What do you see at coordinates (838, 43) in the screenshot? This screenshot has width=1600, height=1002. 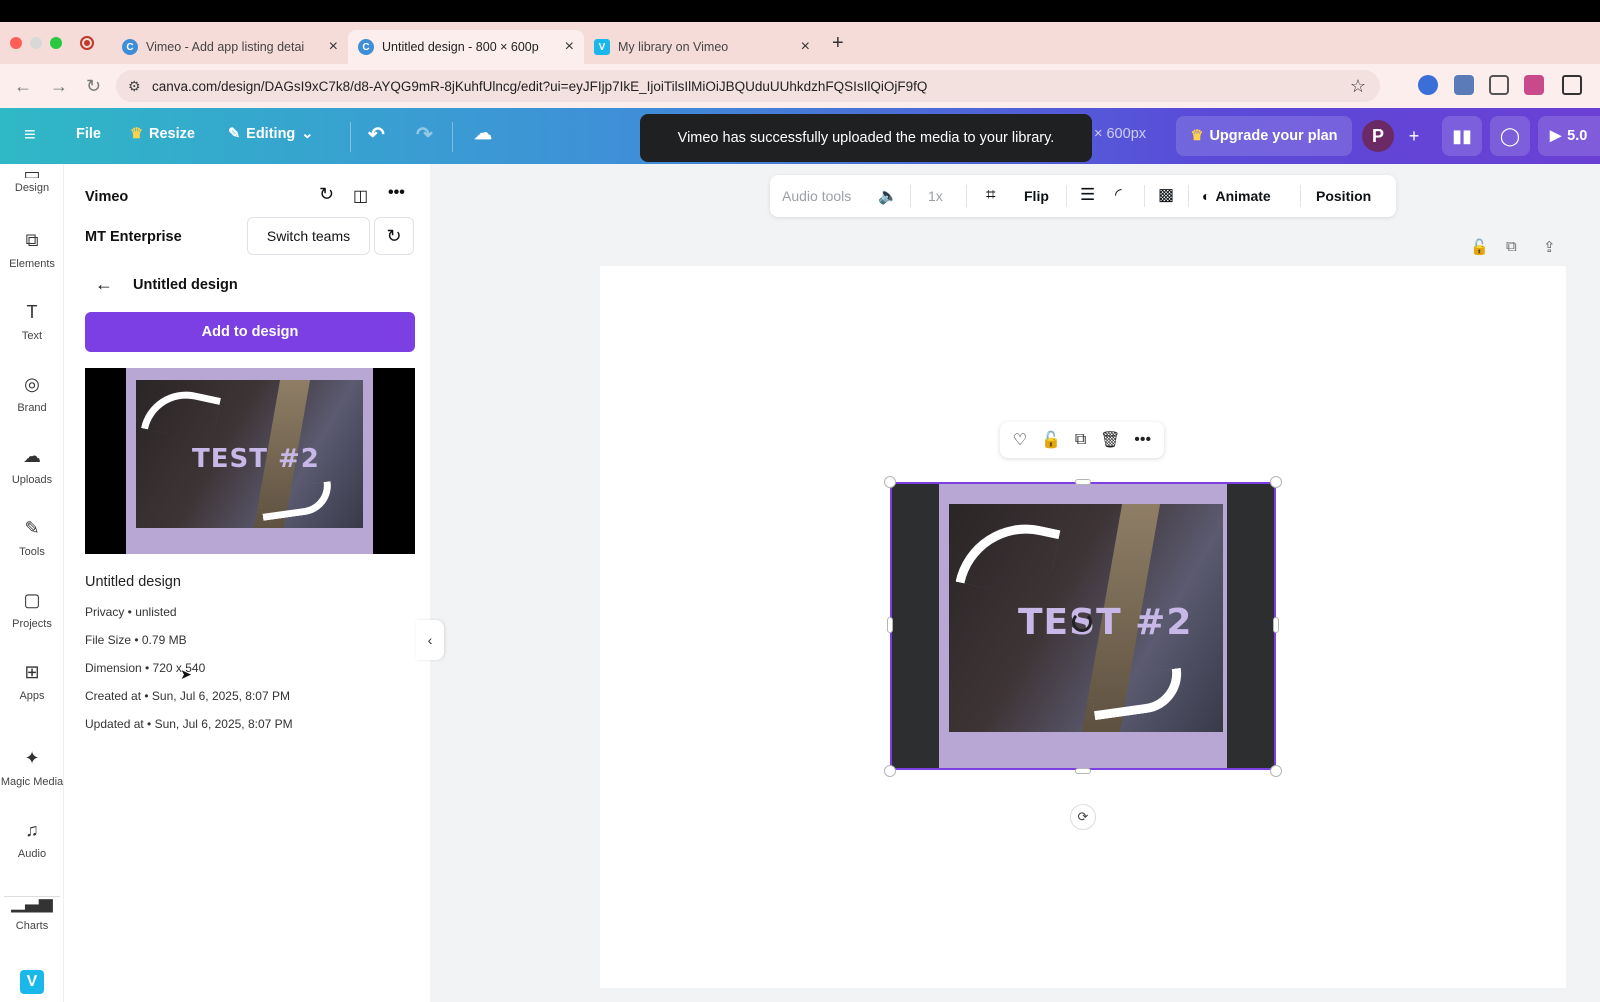 I see `new-tab-icon: +` at bounding box center [838, 43].